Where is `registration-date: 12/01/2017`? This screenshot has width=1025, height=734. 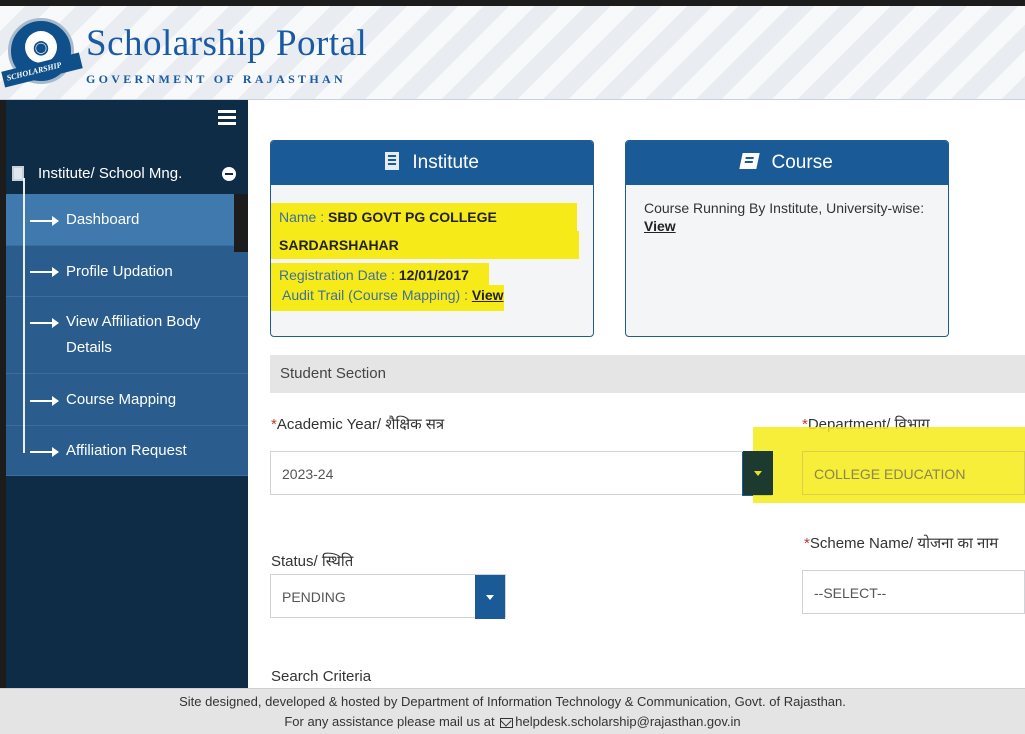
registration-date: 12/01/2017 is located at coordinates (433, 275).